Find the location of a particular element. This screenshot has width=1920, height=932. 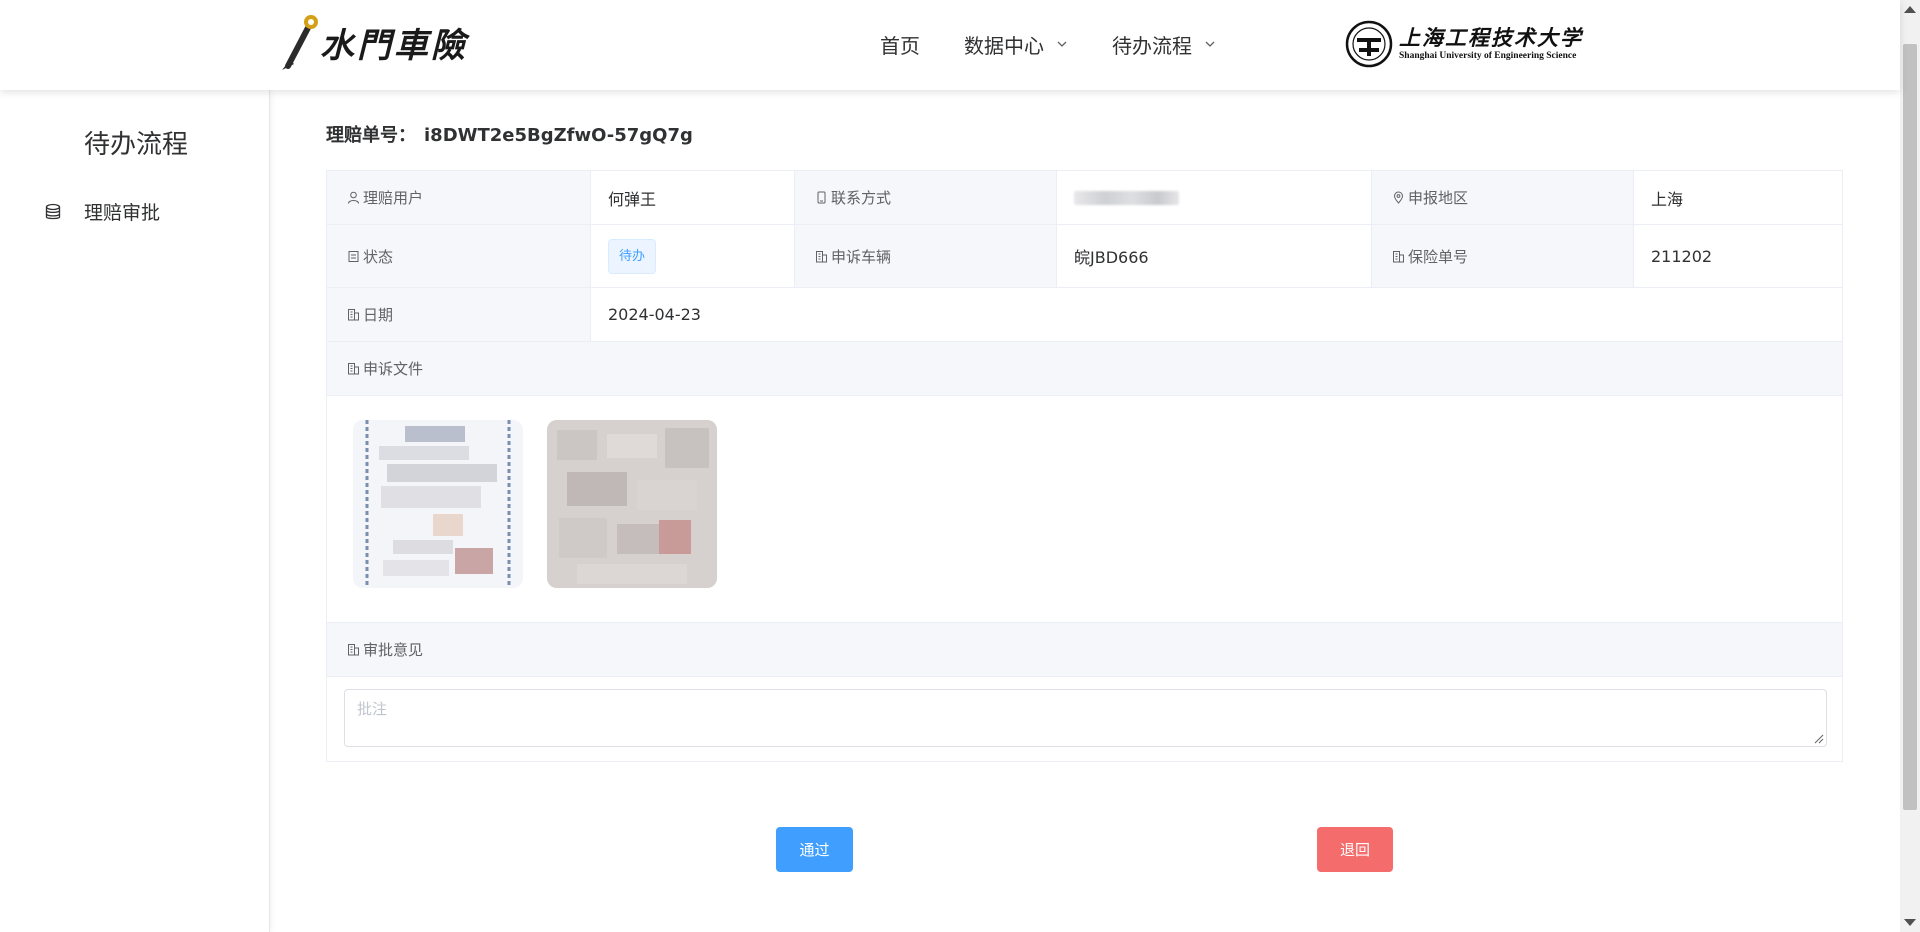

tickets-icon is located at coordinates (353, 256).